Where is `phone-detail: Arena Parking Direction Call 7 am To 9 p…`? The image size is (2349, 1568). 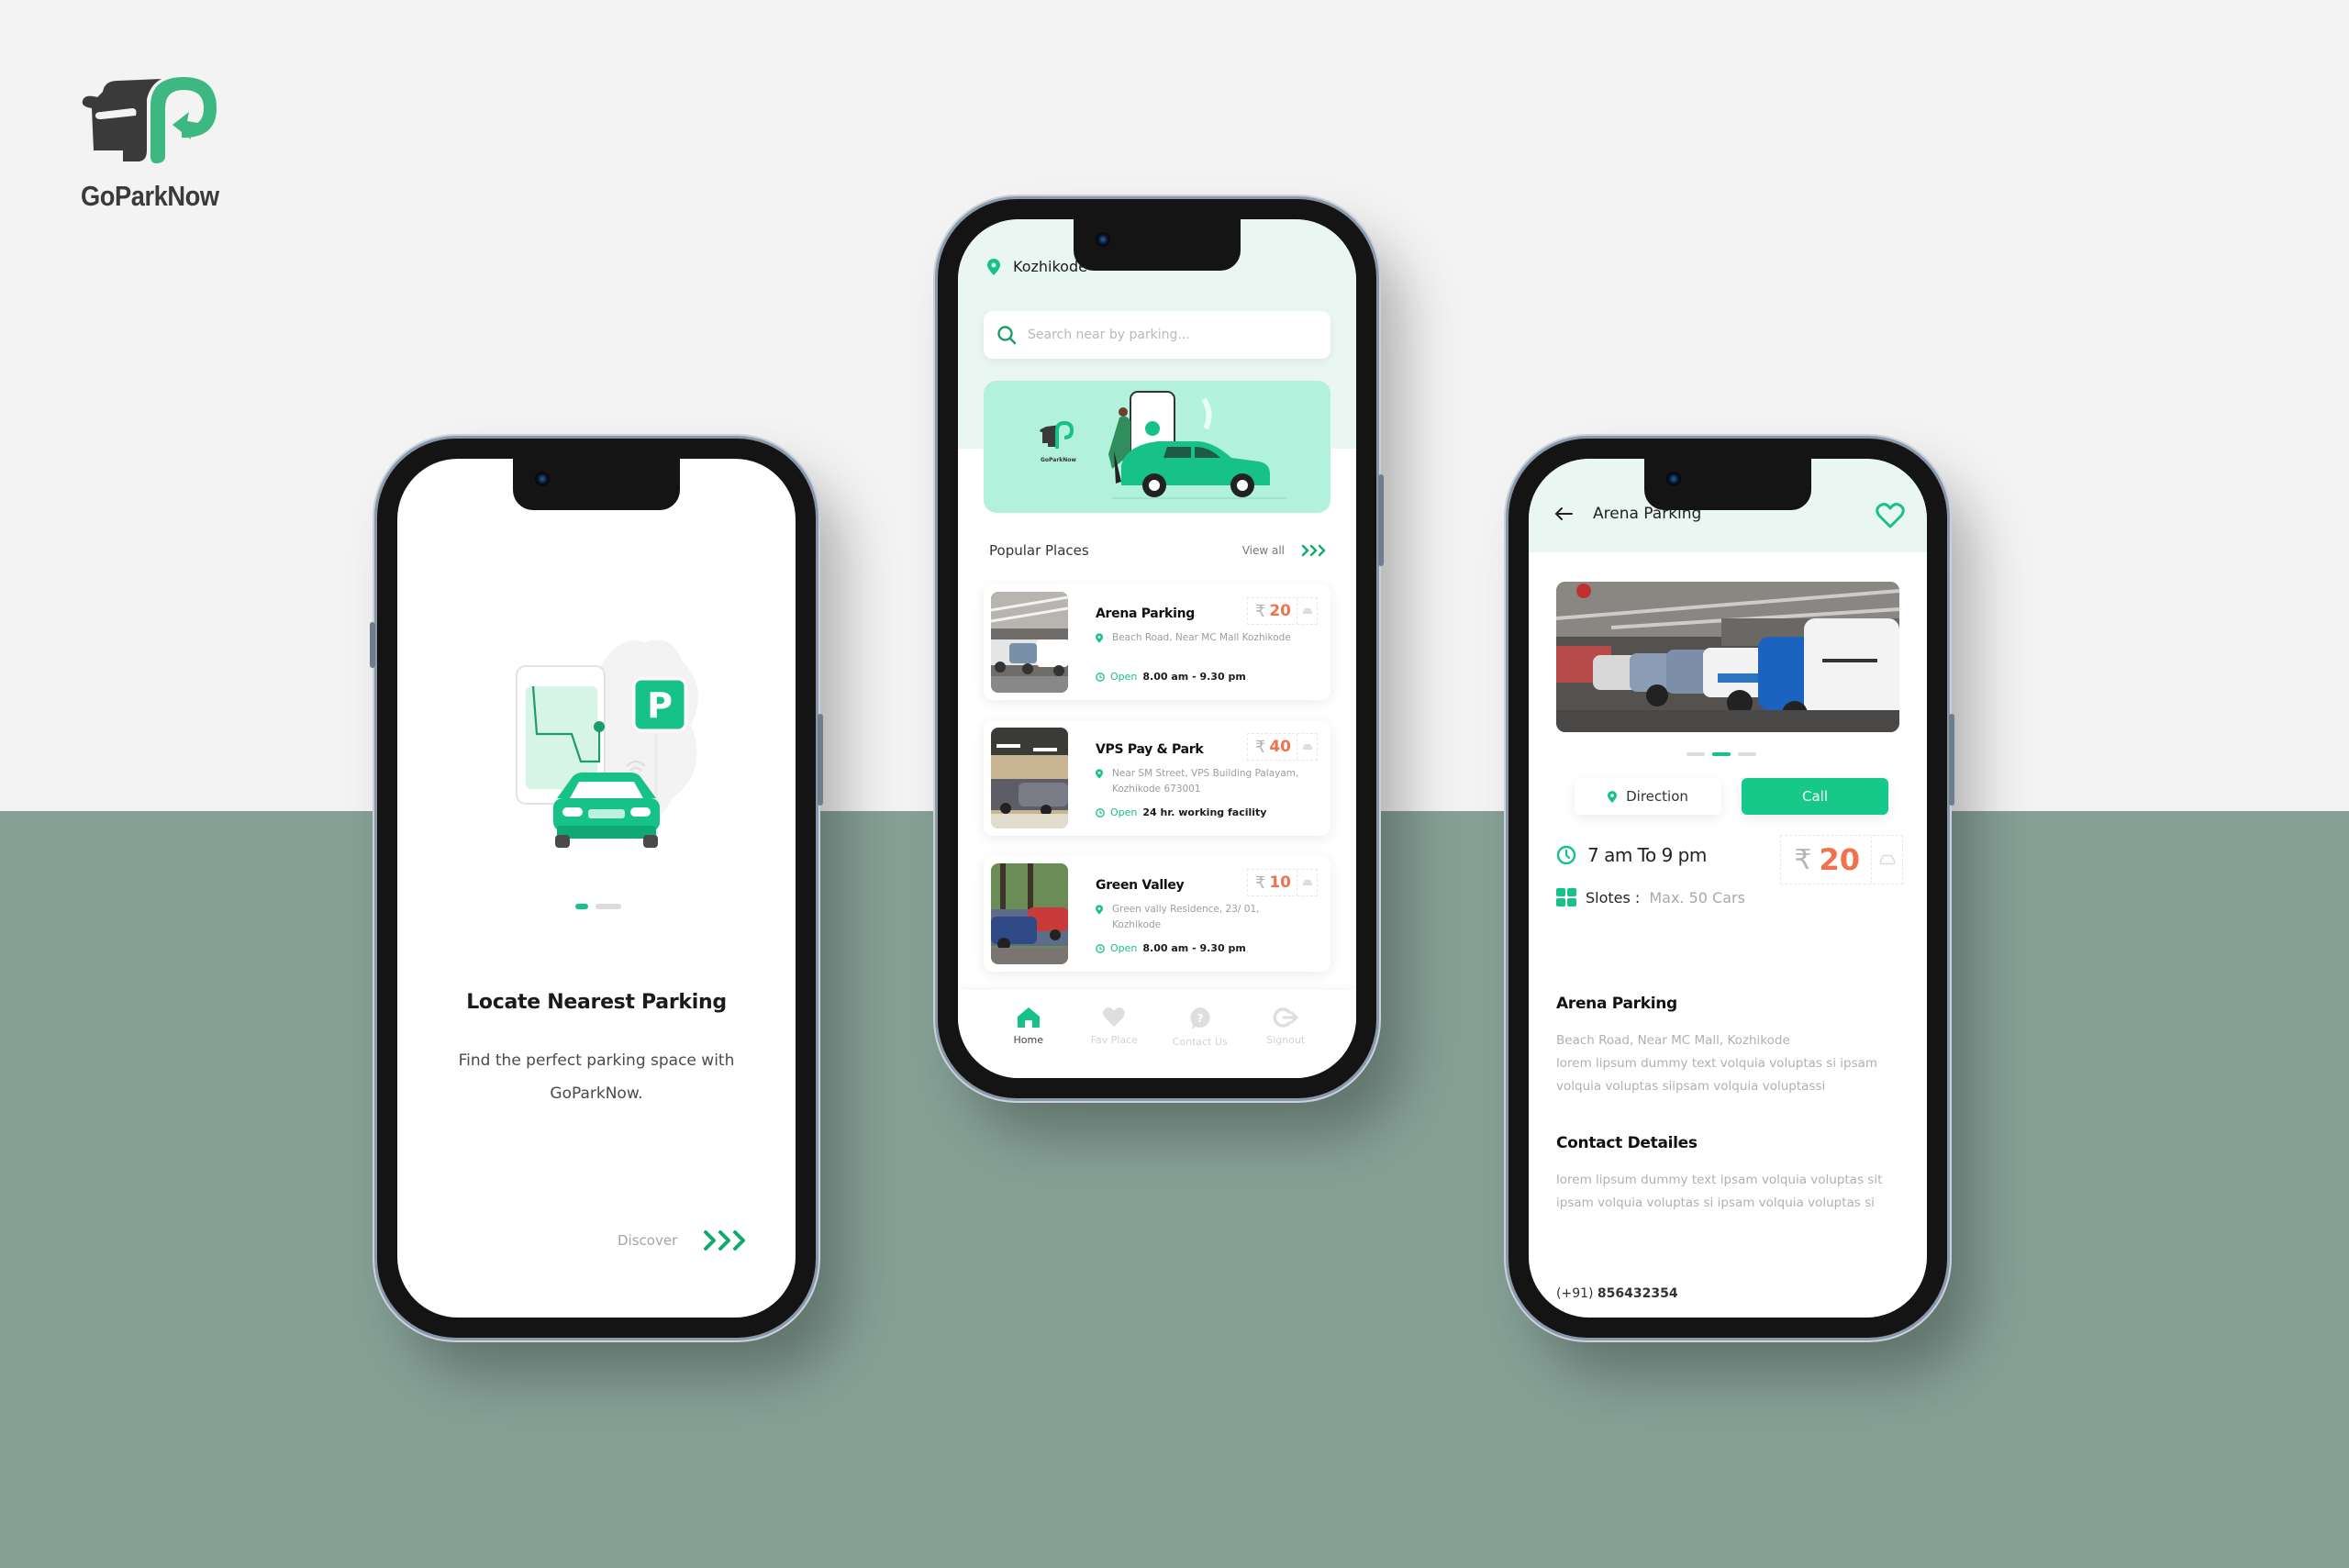 phone-detail: Arena Parking Direction Call 7 am To 9 p… is located at coordinates (1731, 888).